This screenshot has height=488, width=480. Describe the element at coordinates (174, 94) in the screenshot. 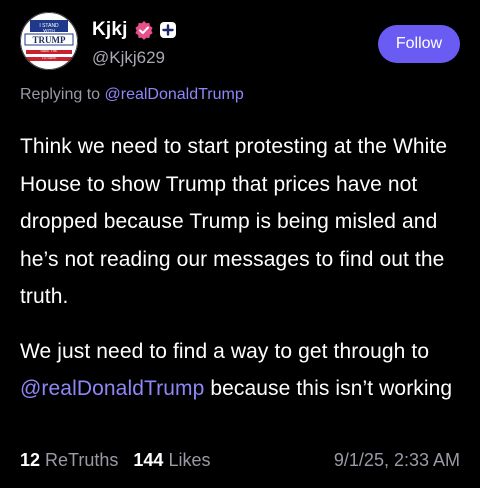

I see `replying-to-mention-link: @realDonaldTrump` at that location.